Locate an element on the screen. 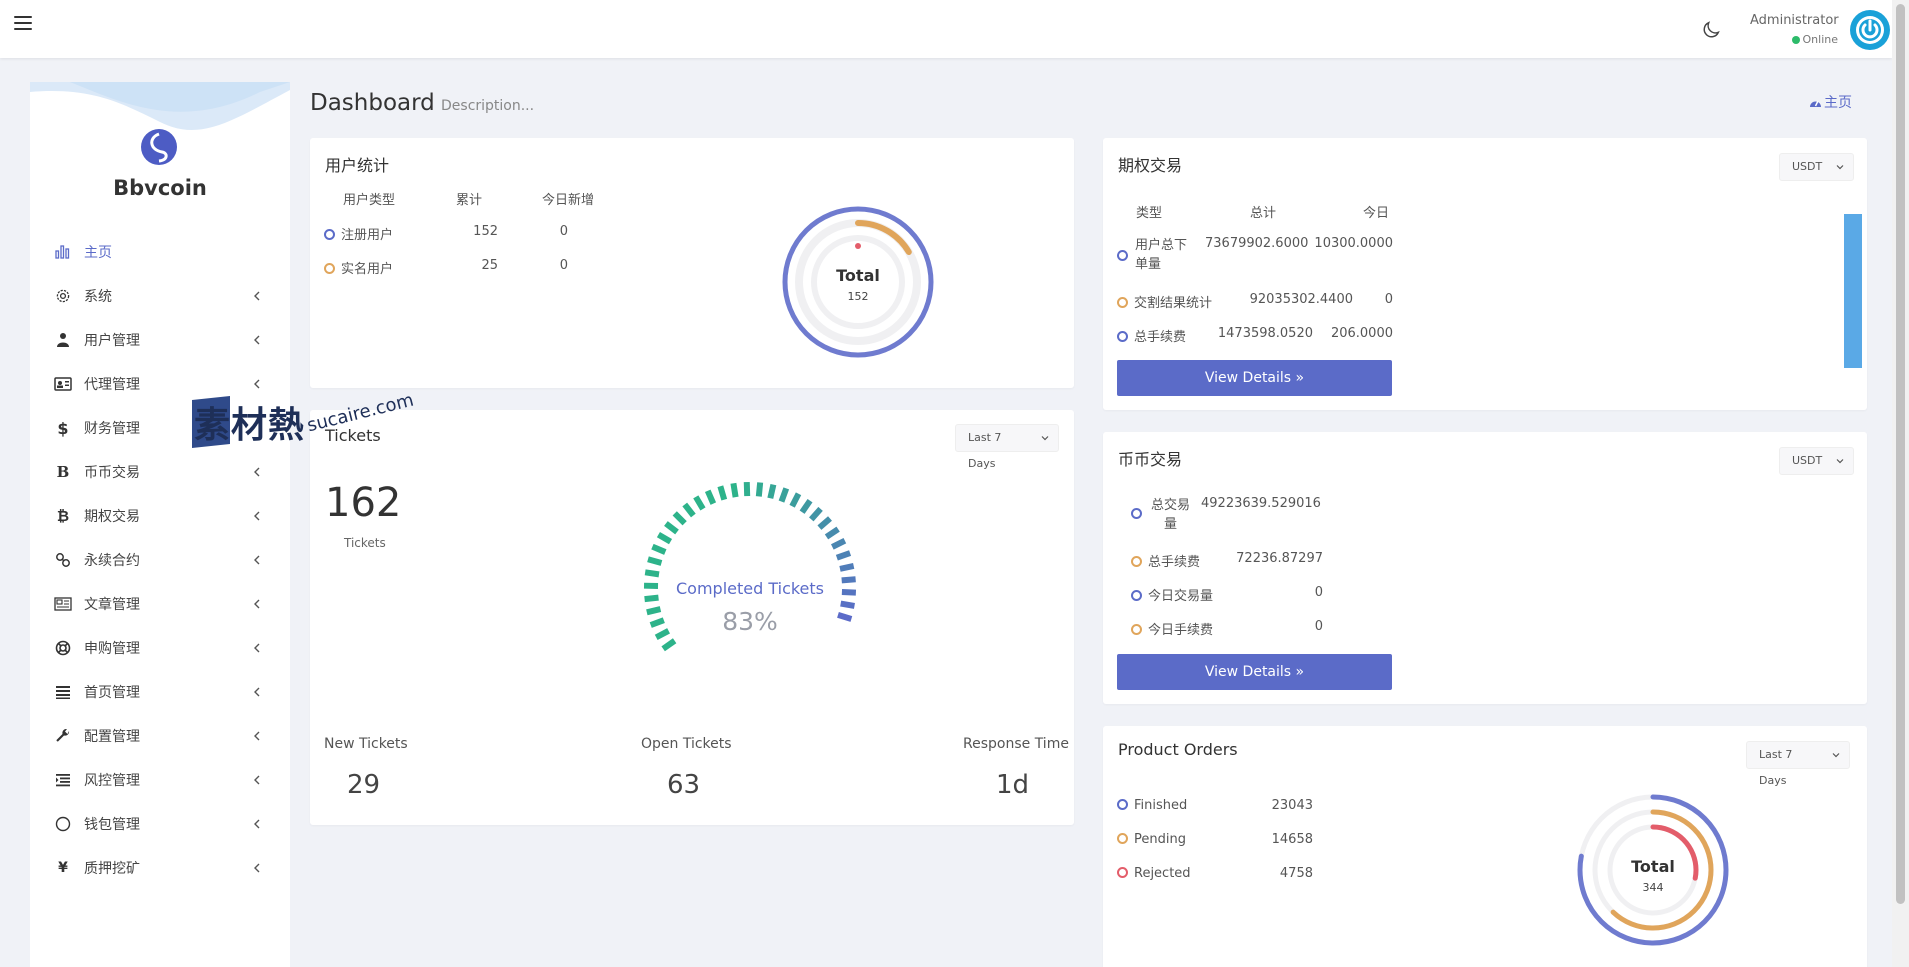 The height and width of the screenshot is (967, 1909). hamburger-menu-icon is located at coordinates (23, 25).